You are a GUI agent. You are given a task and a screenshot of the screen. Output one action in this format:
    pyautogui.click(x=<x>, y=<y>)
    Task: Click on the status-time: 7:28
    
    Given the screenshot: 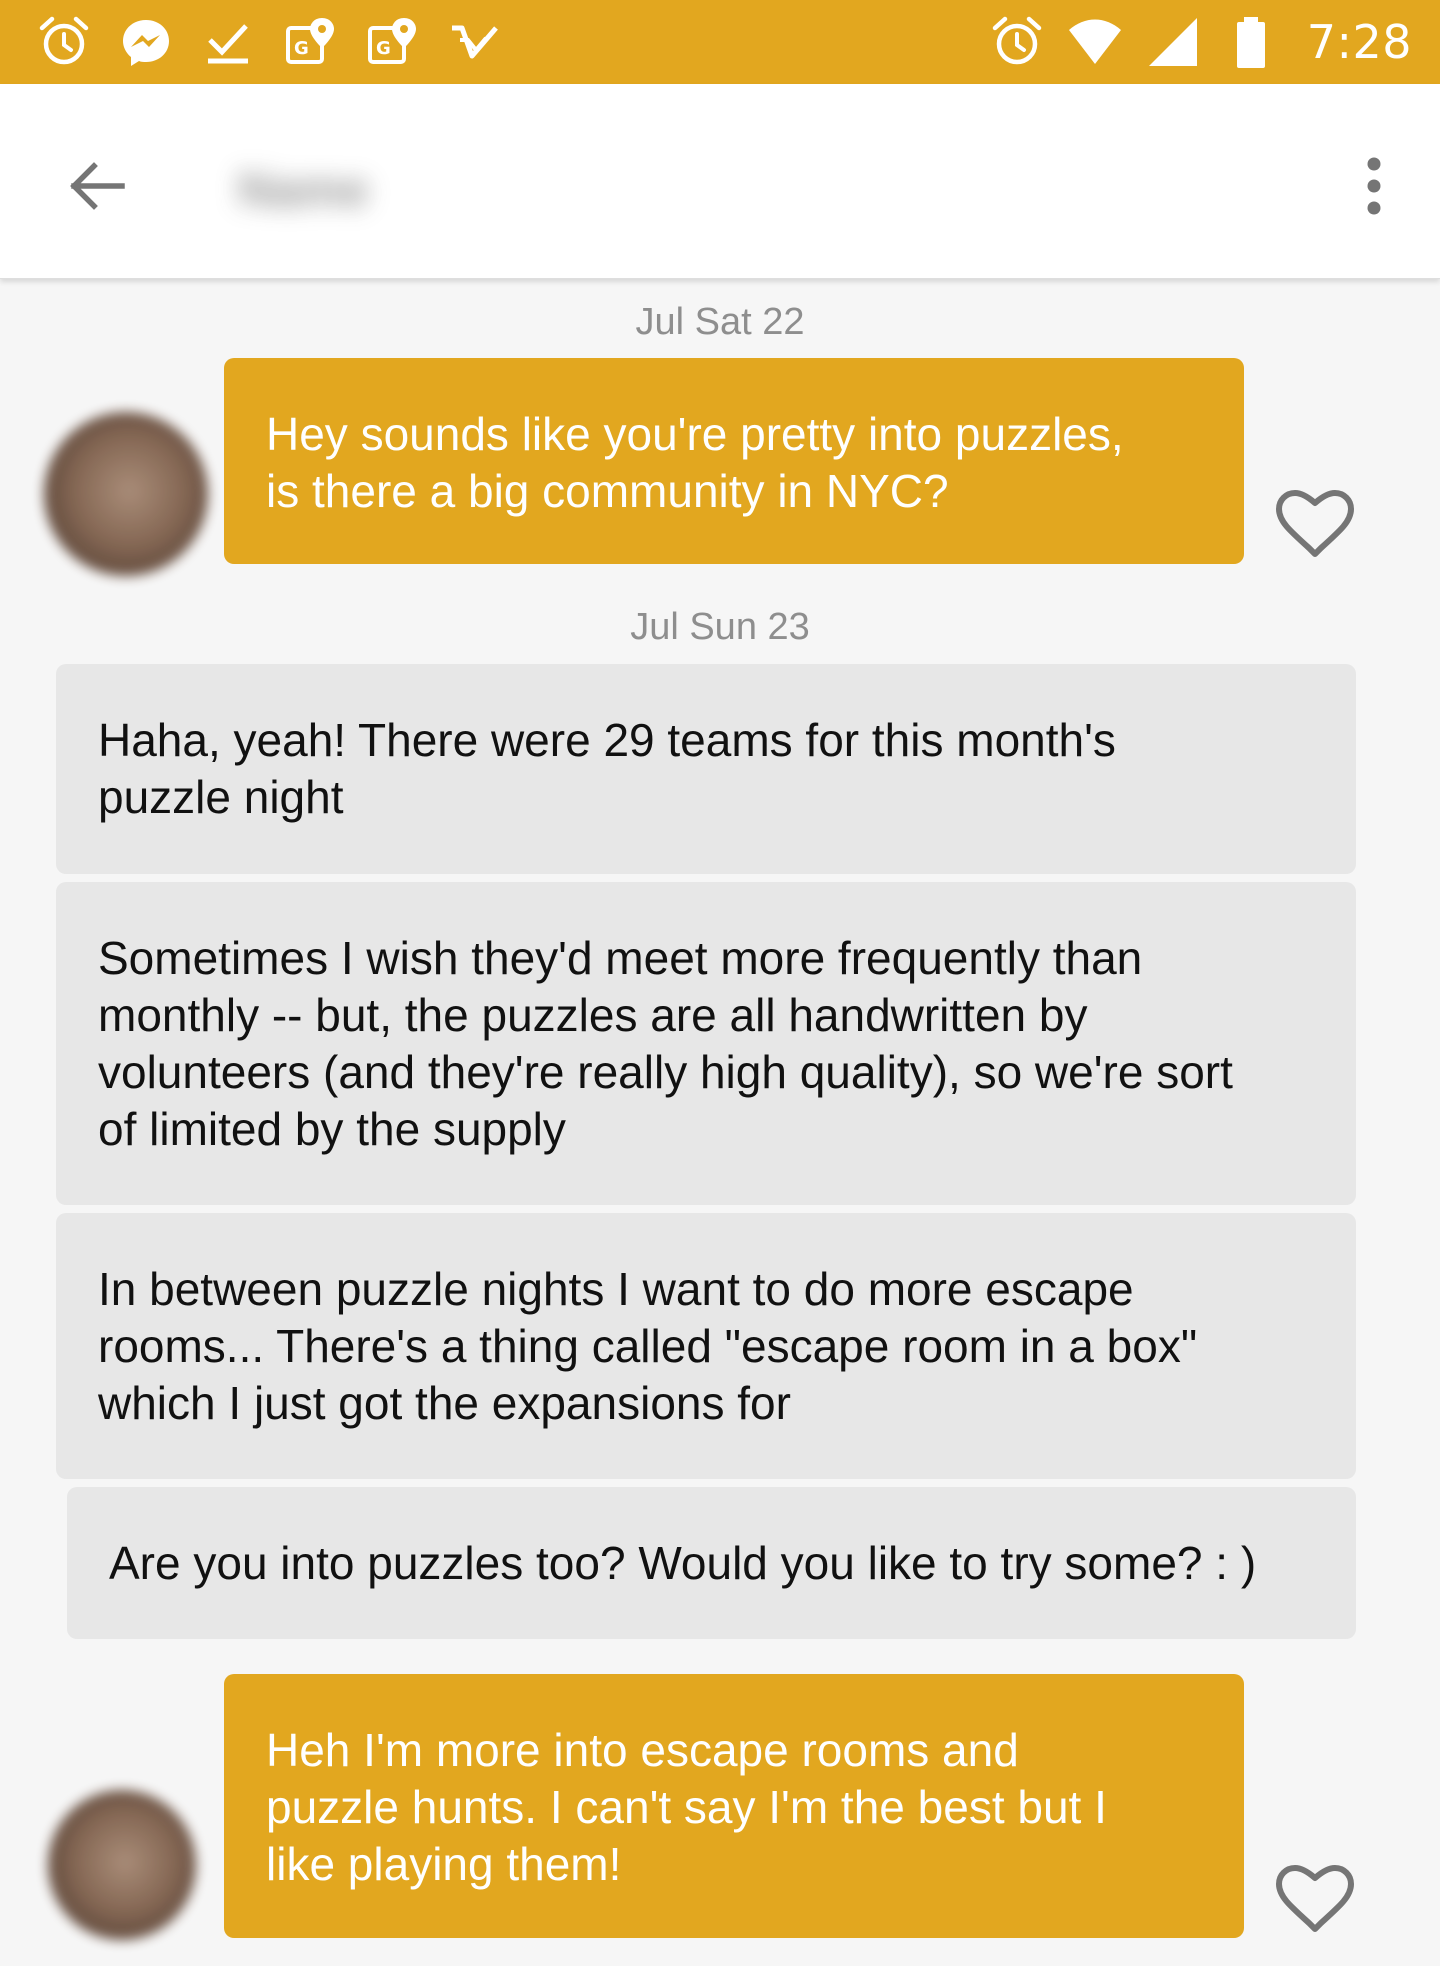 What is the action you would take?
    pyautogui.click(x=1359, y=42)
    